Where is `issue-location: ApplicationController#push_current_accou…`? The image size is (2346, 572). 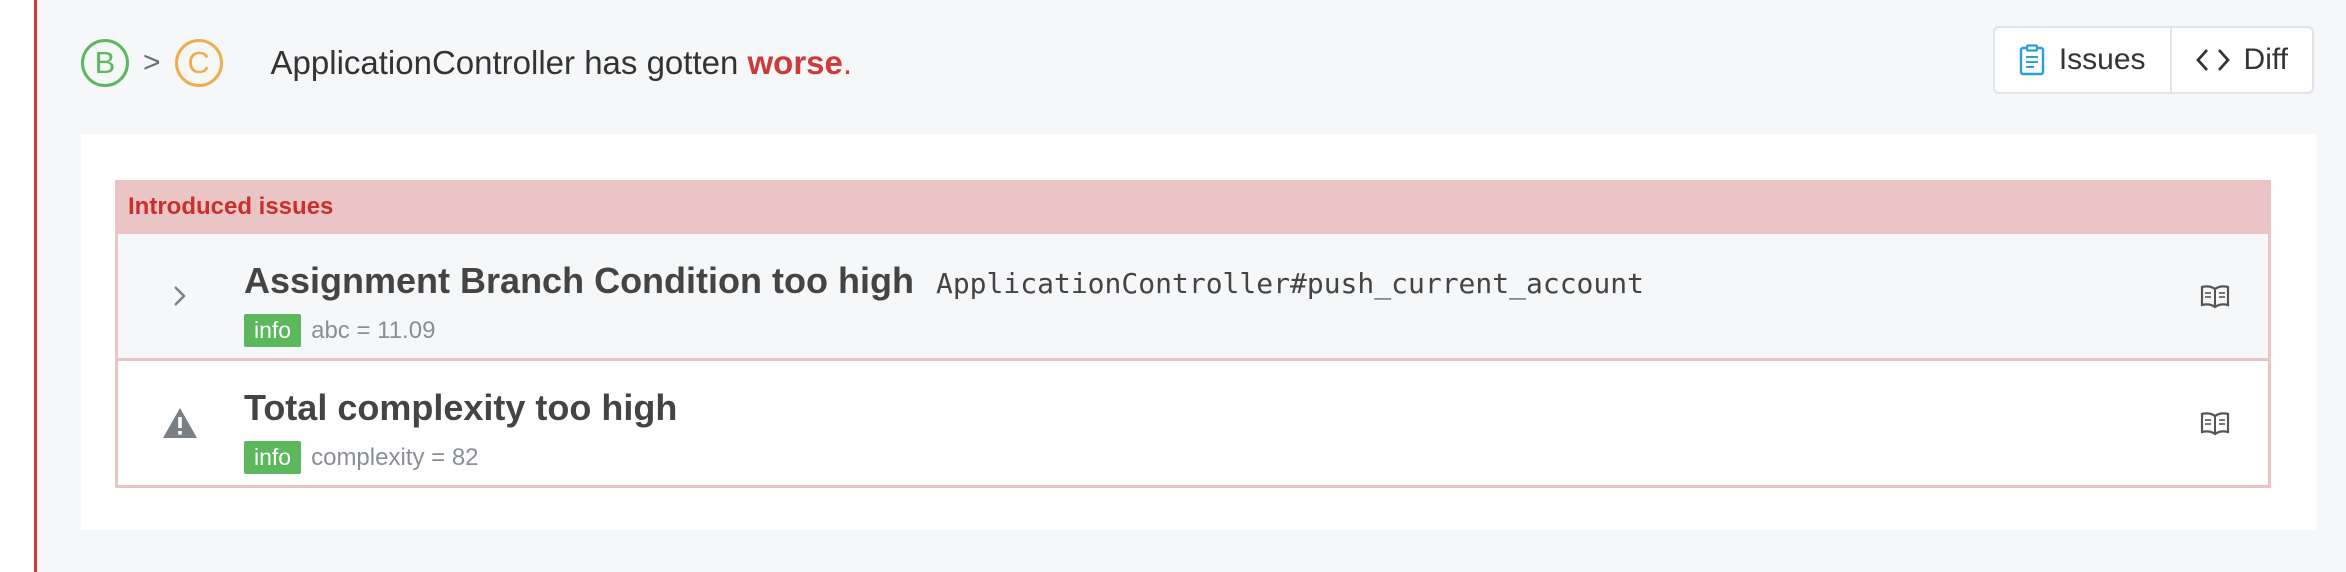 issue-location: ApplicationController#push_current_accou… is located at coordinates (1289, 283).